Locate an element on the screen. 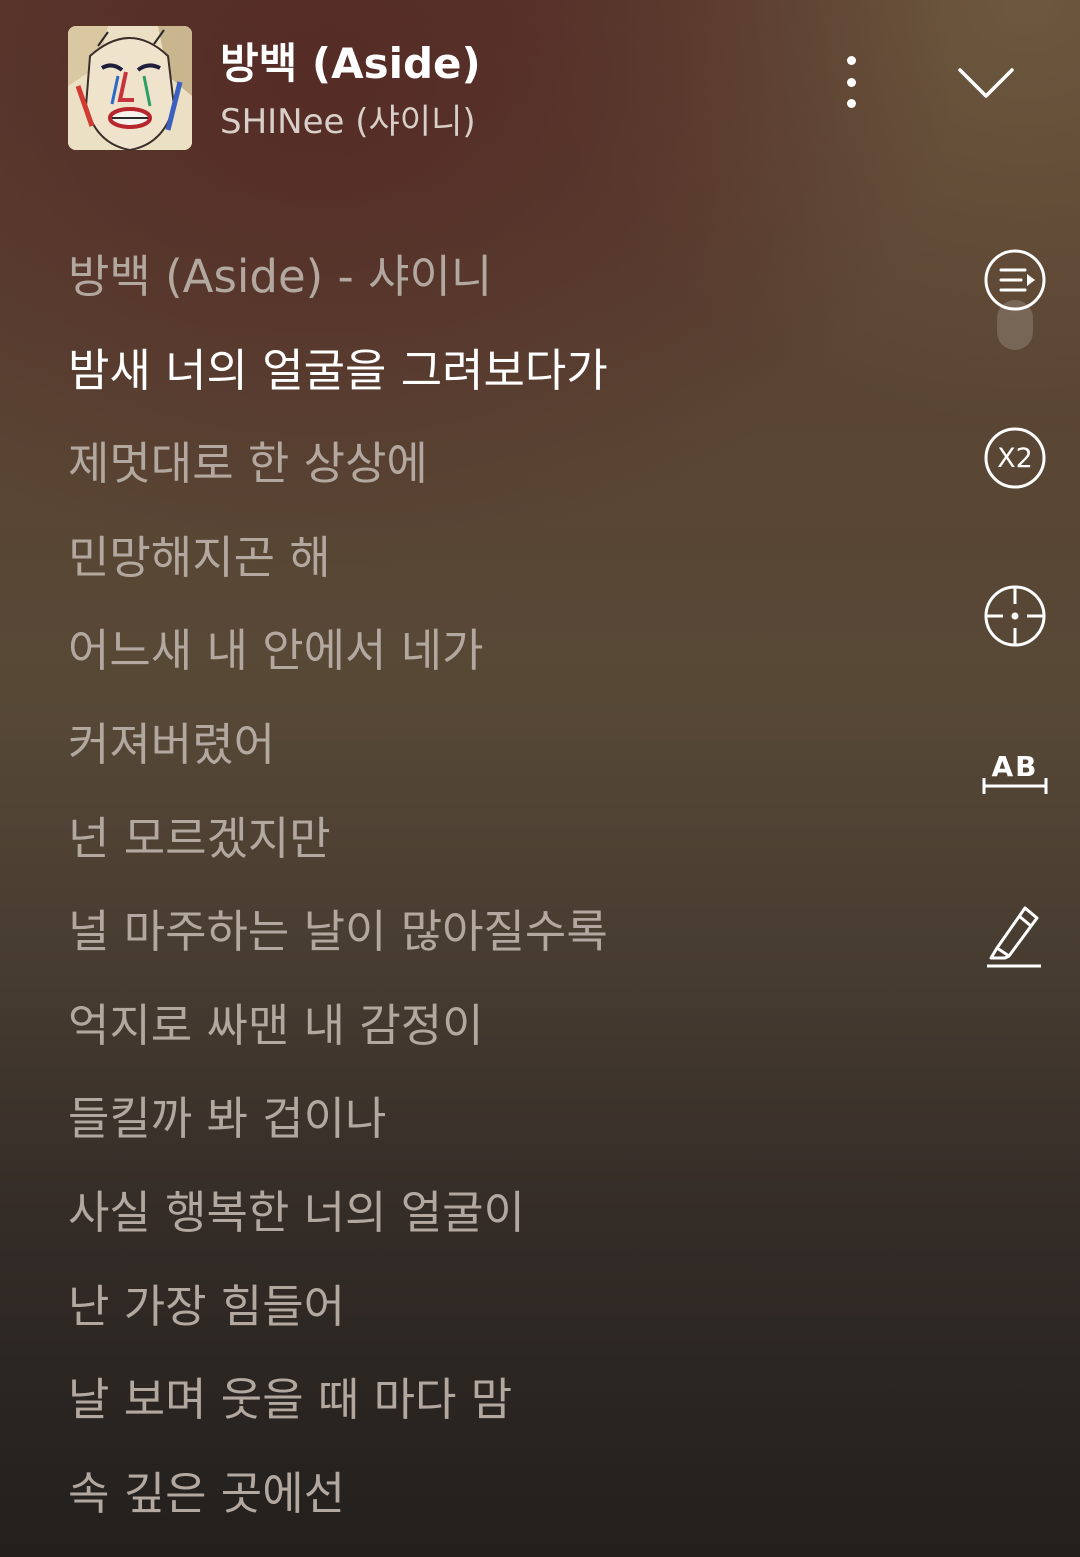 Image resolution: width=1080 pixels, height=1557 pixels. song-title: 방백 (Aside) is located at coordinates (350, 63).